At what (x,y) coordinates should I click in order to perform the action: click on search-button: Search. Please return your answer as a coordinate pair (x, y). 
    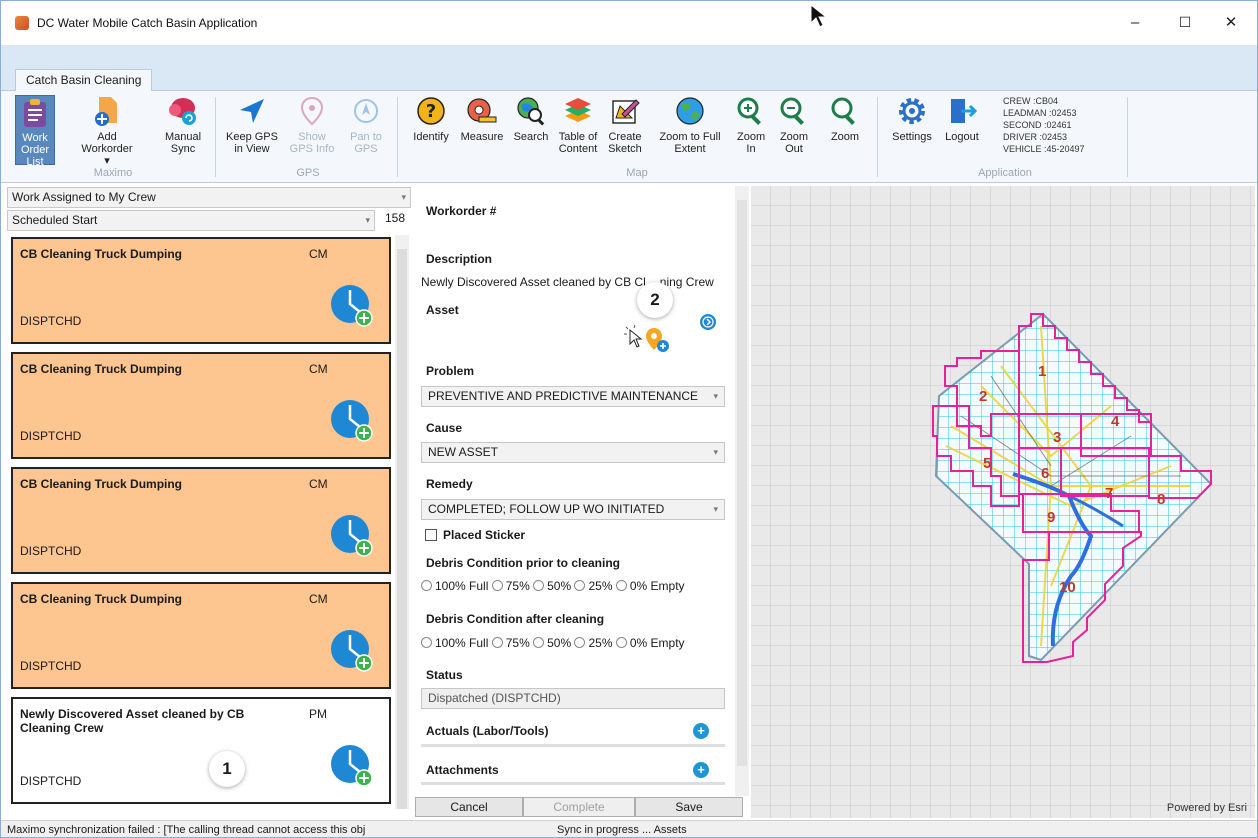
    Looking at the image, I should click on (531, 119).